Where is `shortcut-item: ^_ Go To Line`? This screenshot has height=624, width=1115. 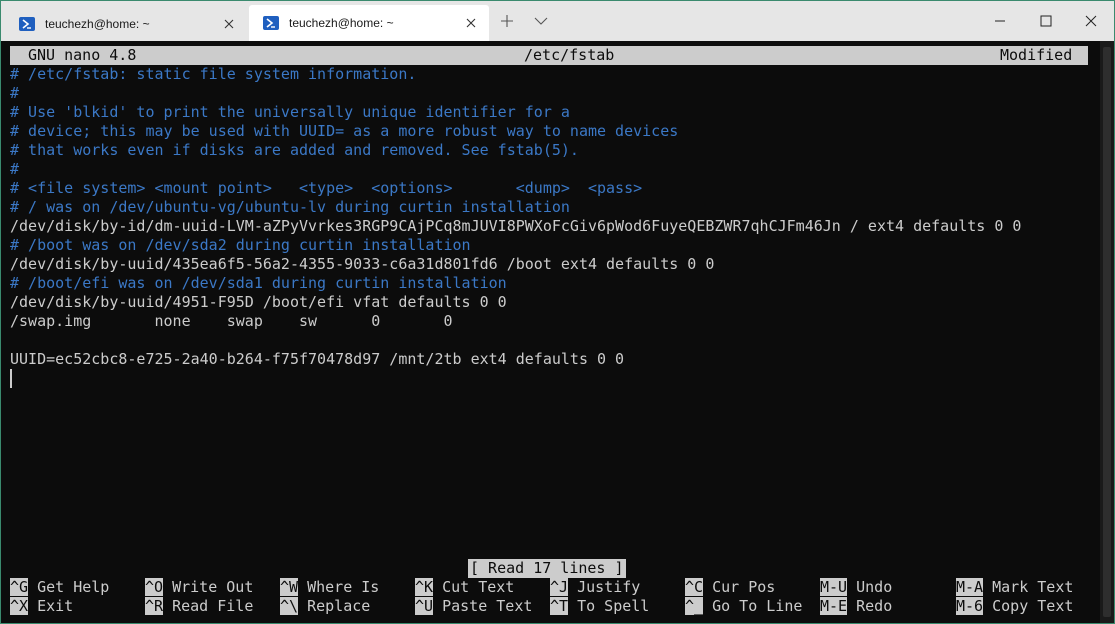
shortcut-item: ^_ Go To Line is located at coordinates (743, 606).